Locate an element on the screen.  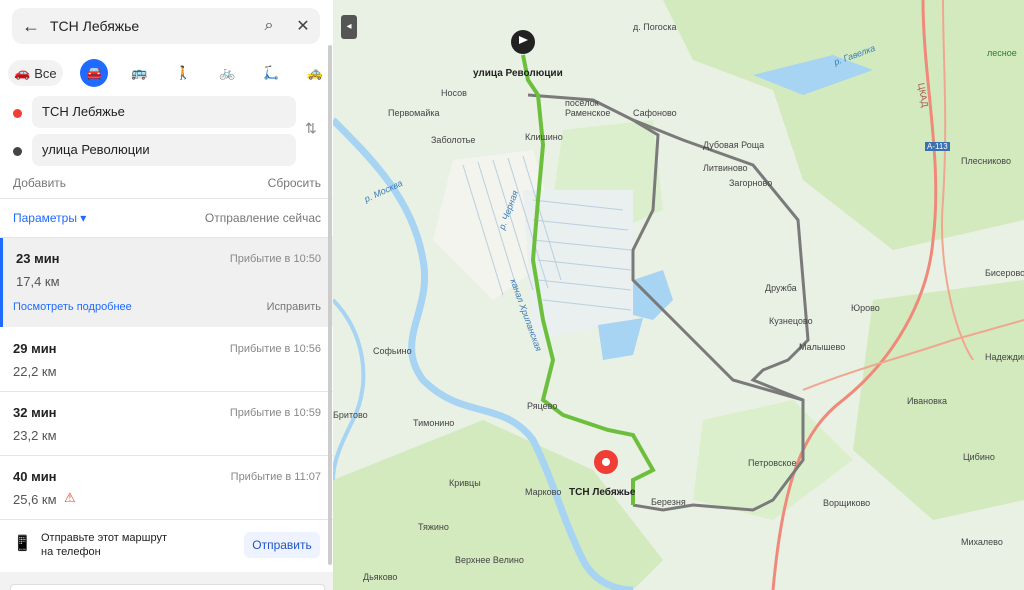
end-dot-icon is located at coordinates (17, 151).